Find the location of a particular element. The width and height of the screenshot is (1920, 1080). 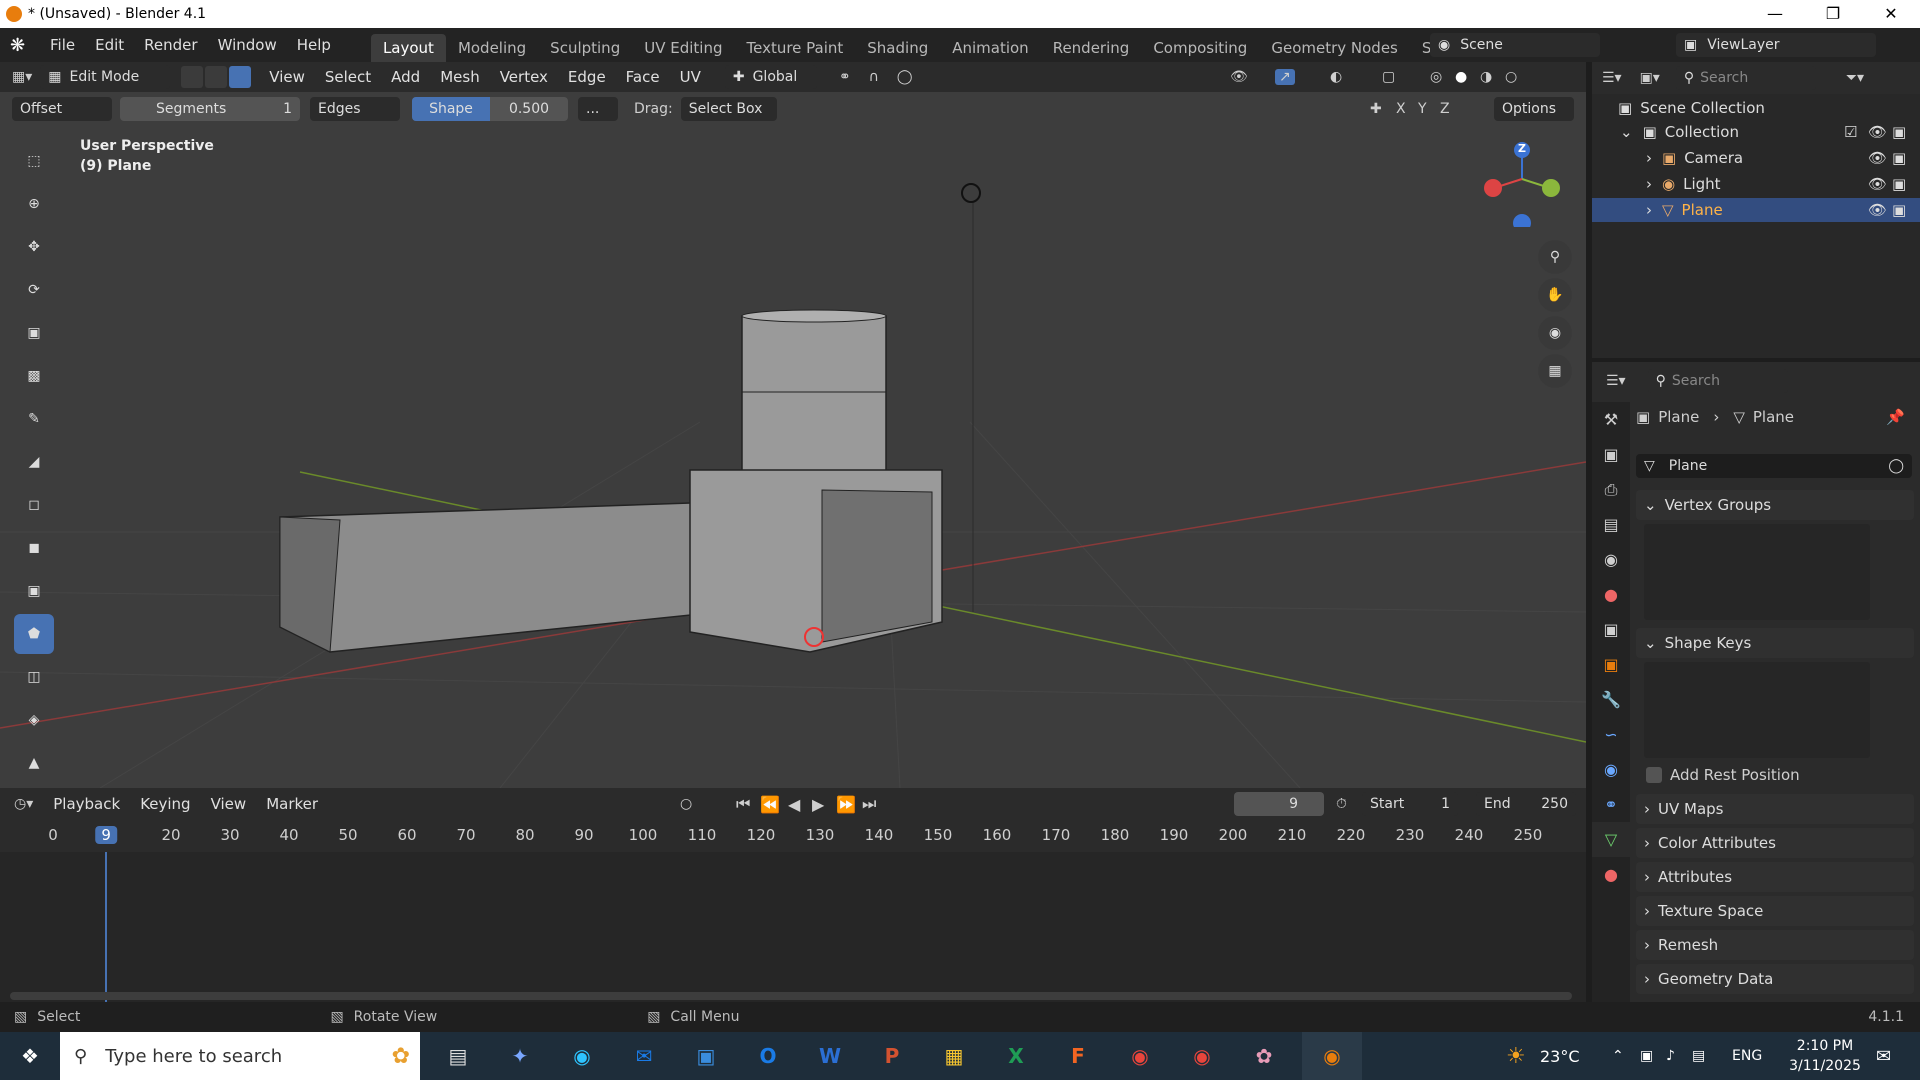

proportional-edit-icon: ◯ is located at coordinates (905, 77).